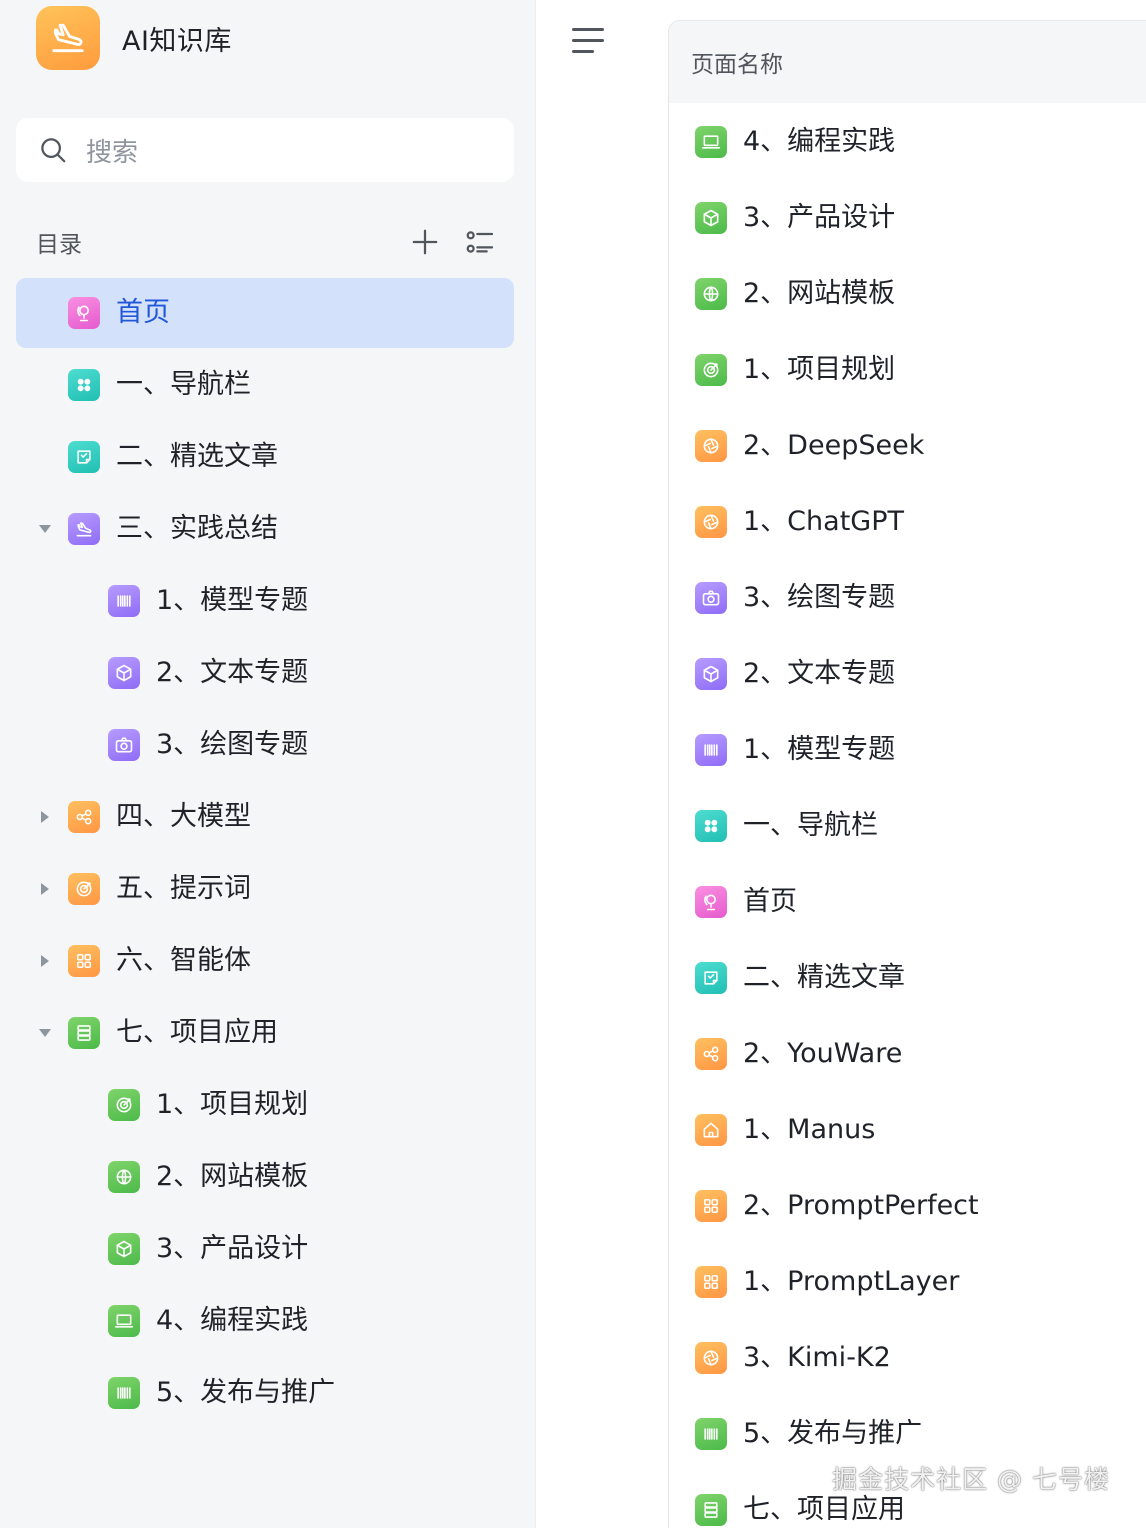 This screenshot has height=1528, width=1146. I want to click on table-row: 一、导航栏, so click(907, 826).